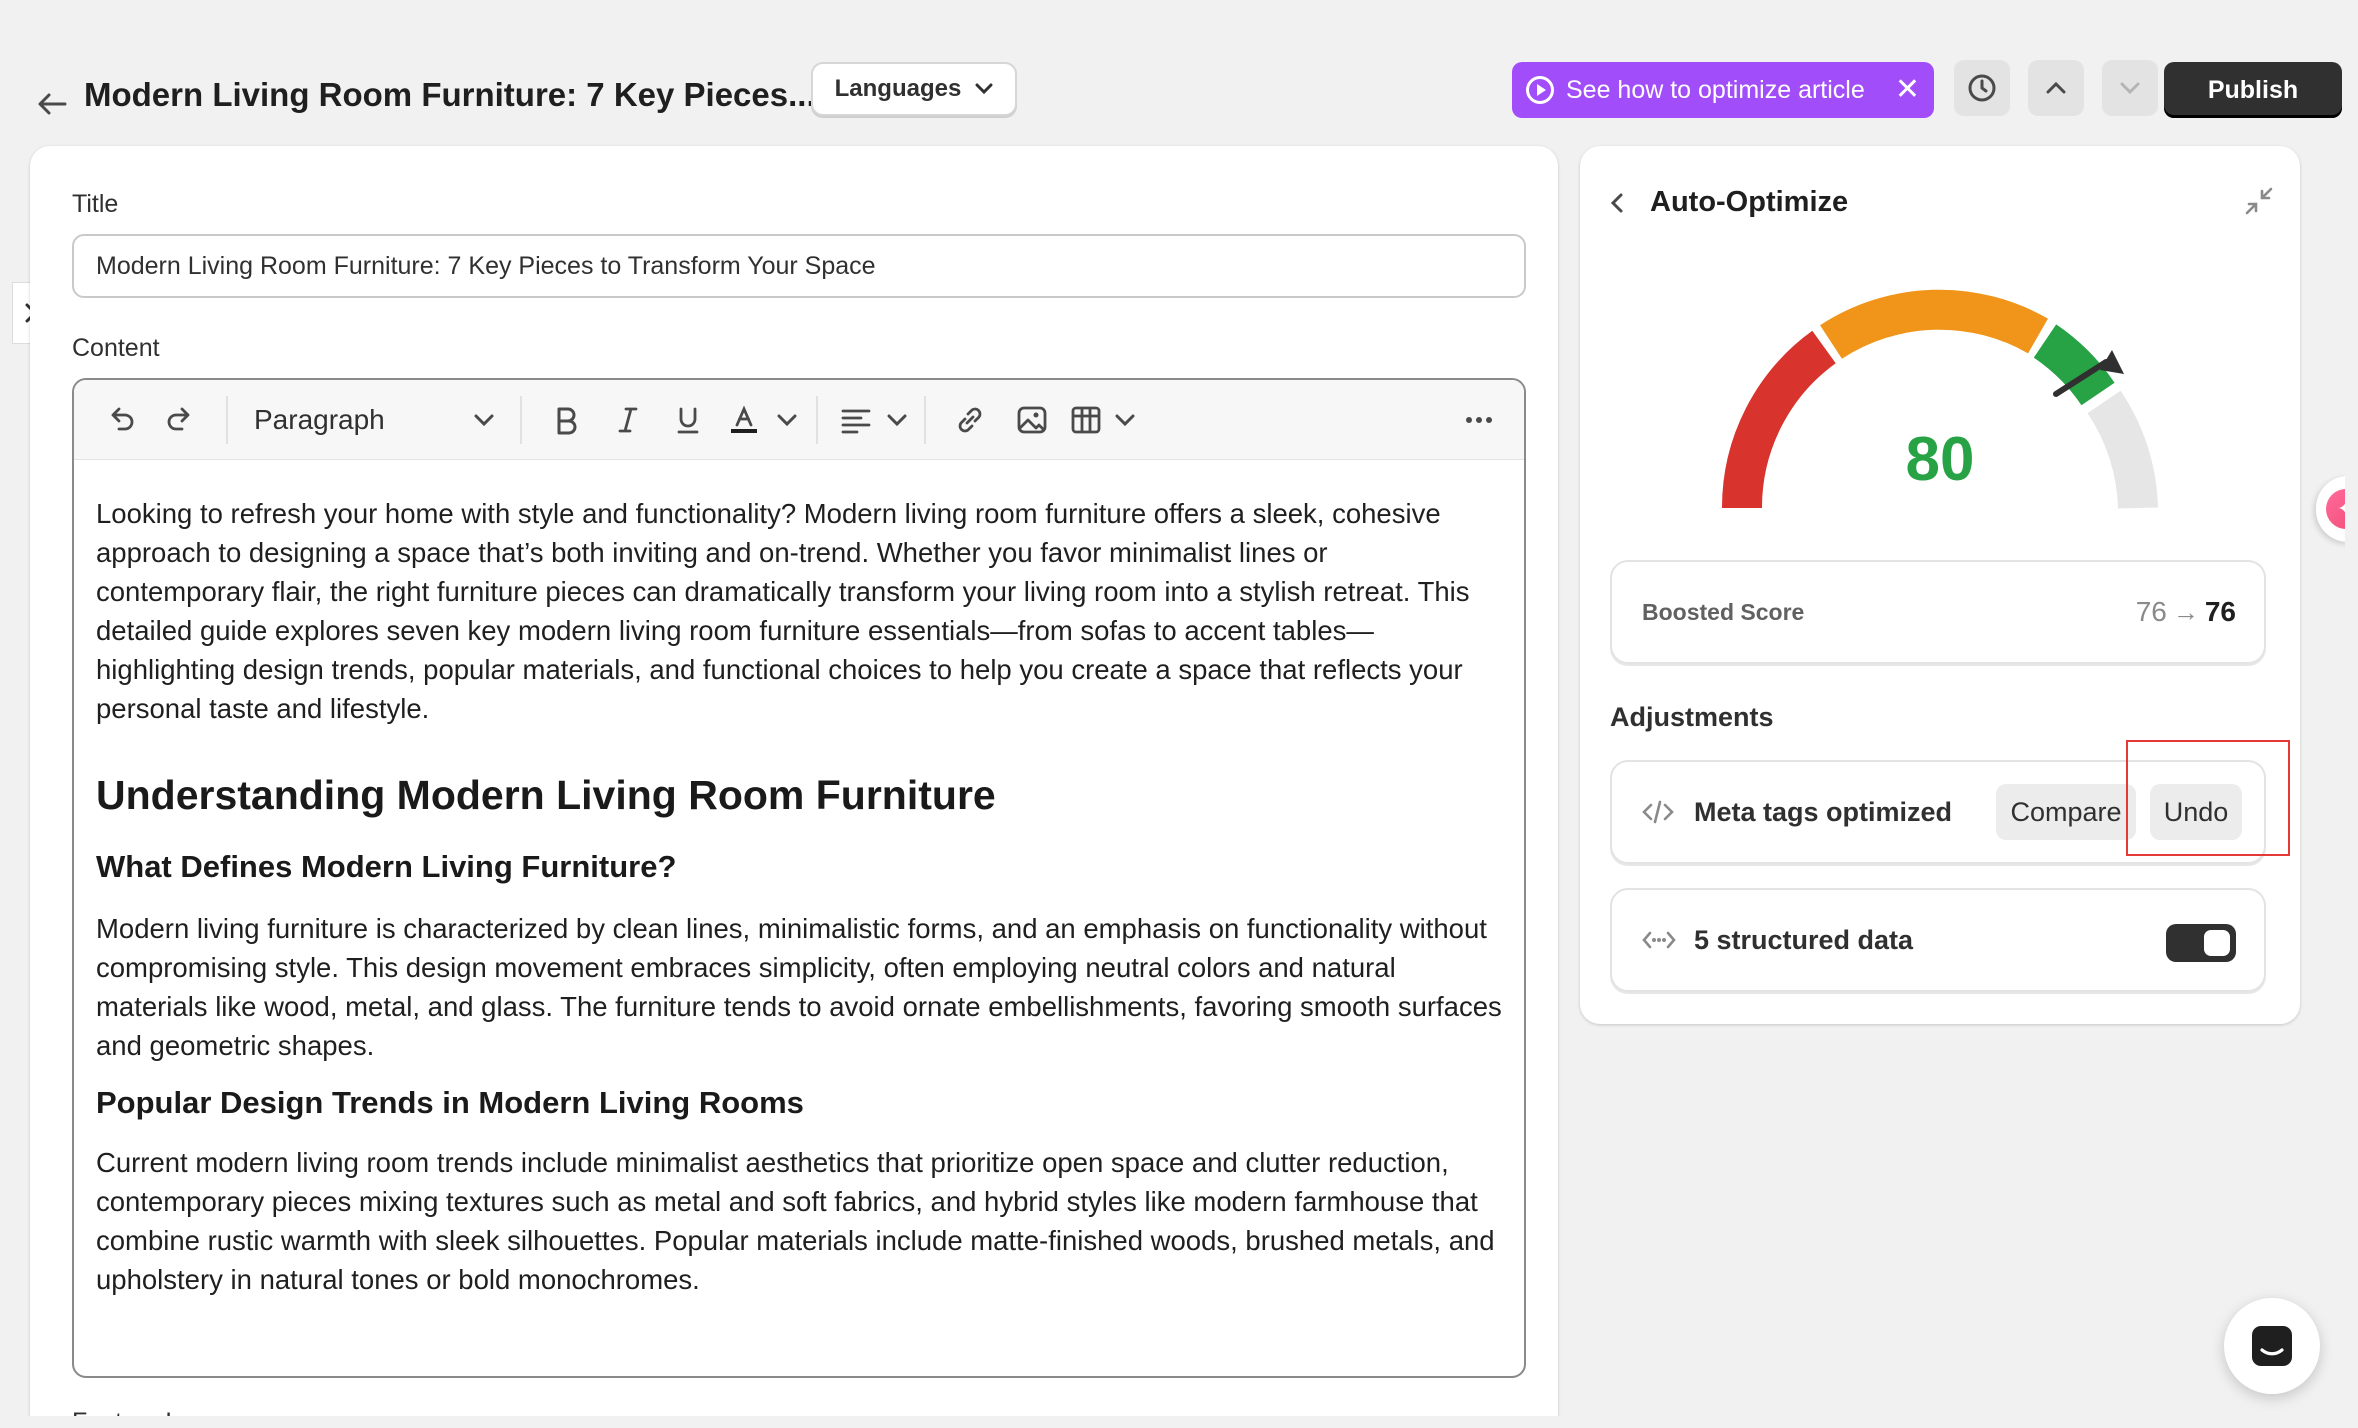  What do you see at coordinates (319, 419) in the screenshot?
I see `paragraph-style-label: Paragraph` at bounding box center [319, 419].